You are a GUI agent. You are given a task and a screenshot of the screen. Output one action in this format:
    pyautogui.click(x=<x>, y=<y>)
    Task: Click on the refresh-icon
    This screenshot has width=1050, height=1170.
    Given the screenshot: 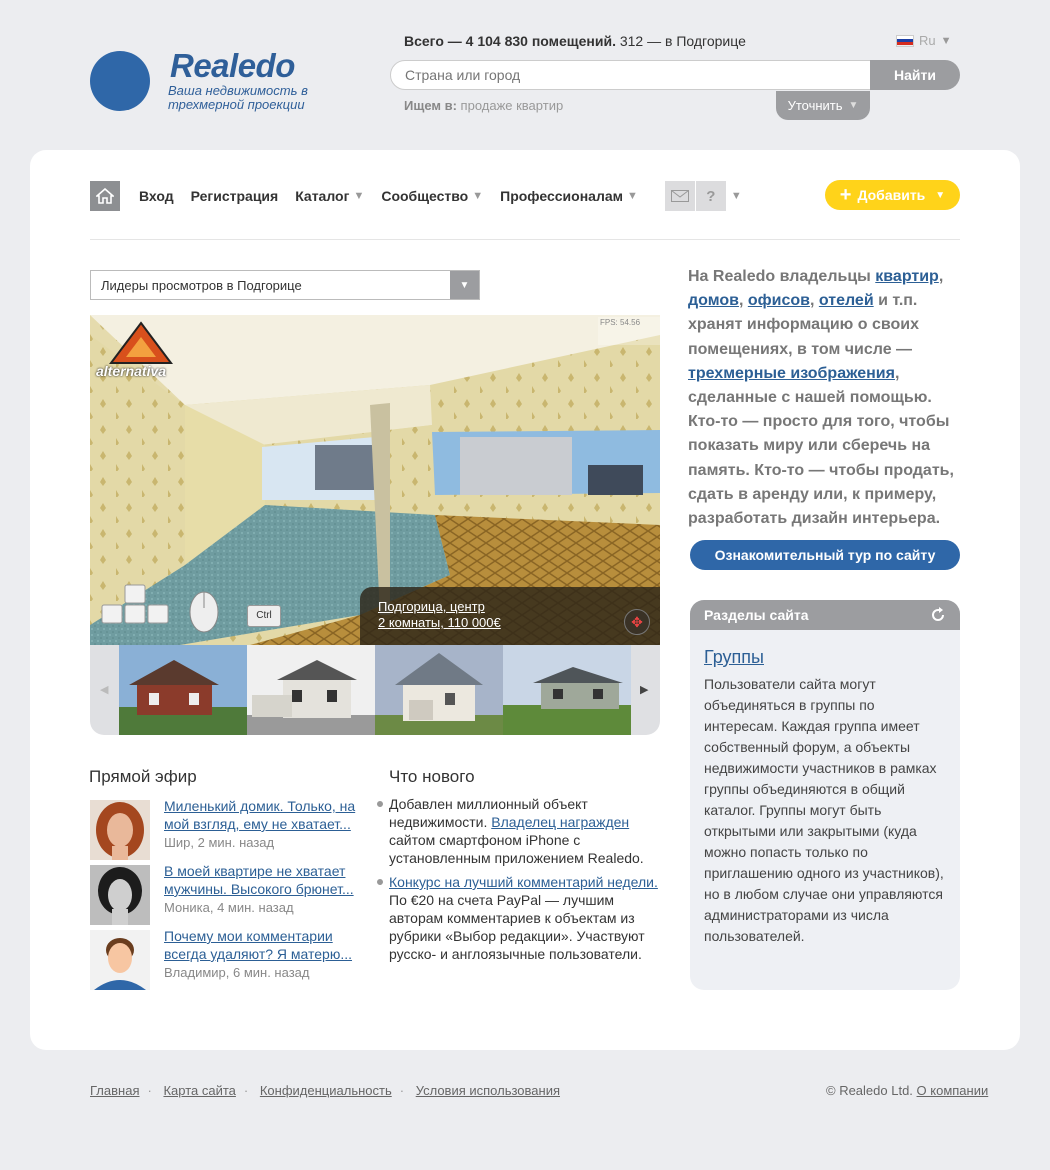 What is the action you would take?
    pyautogui.click(x=938, y=615)
    